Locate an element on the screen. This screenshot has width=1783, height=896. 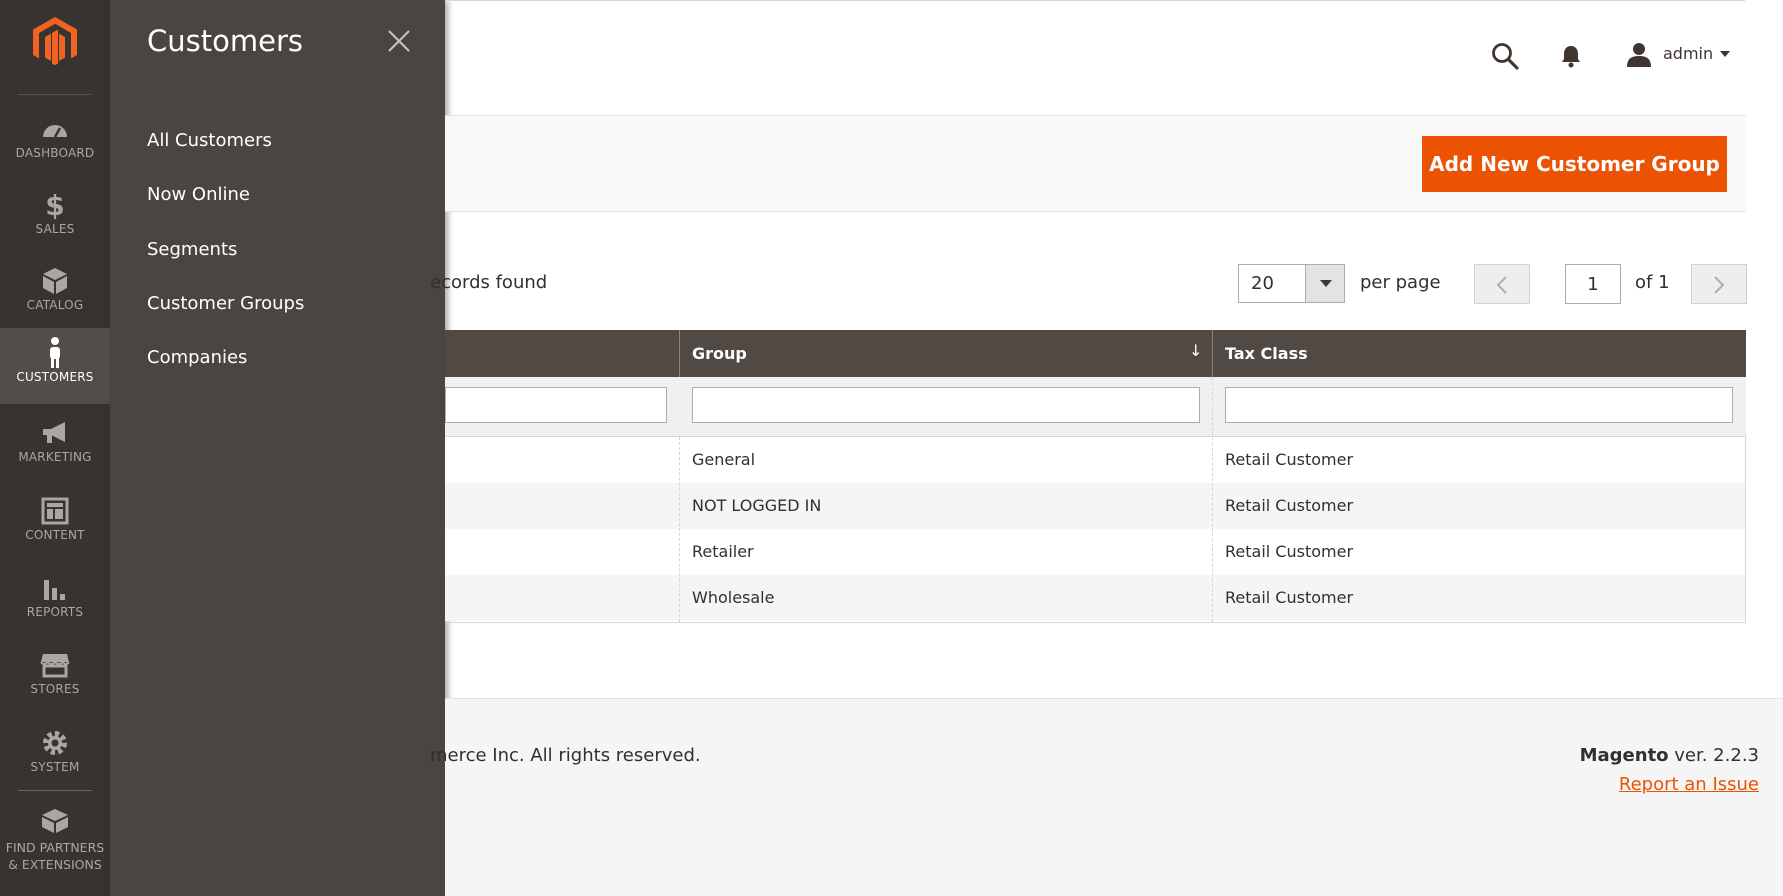
nav-item-dashboard: DASHBOARD is located at coordinates (55, 142).